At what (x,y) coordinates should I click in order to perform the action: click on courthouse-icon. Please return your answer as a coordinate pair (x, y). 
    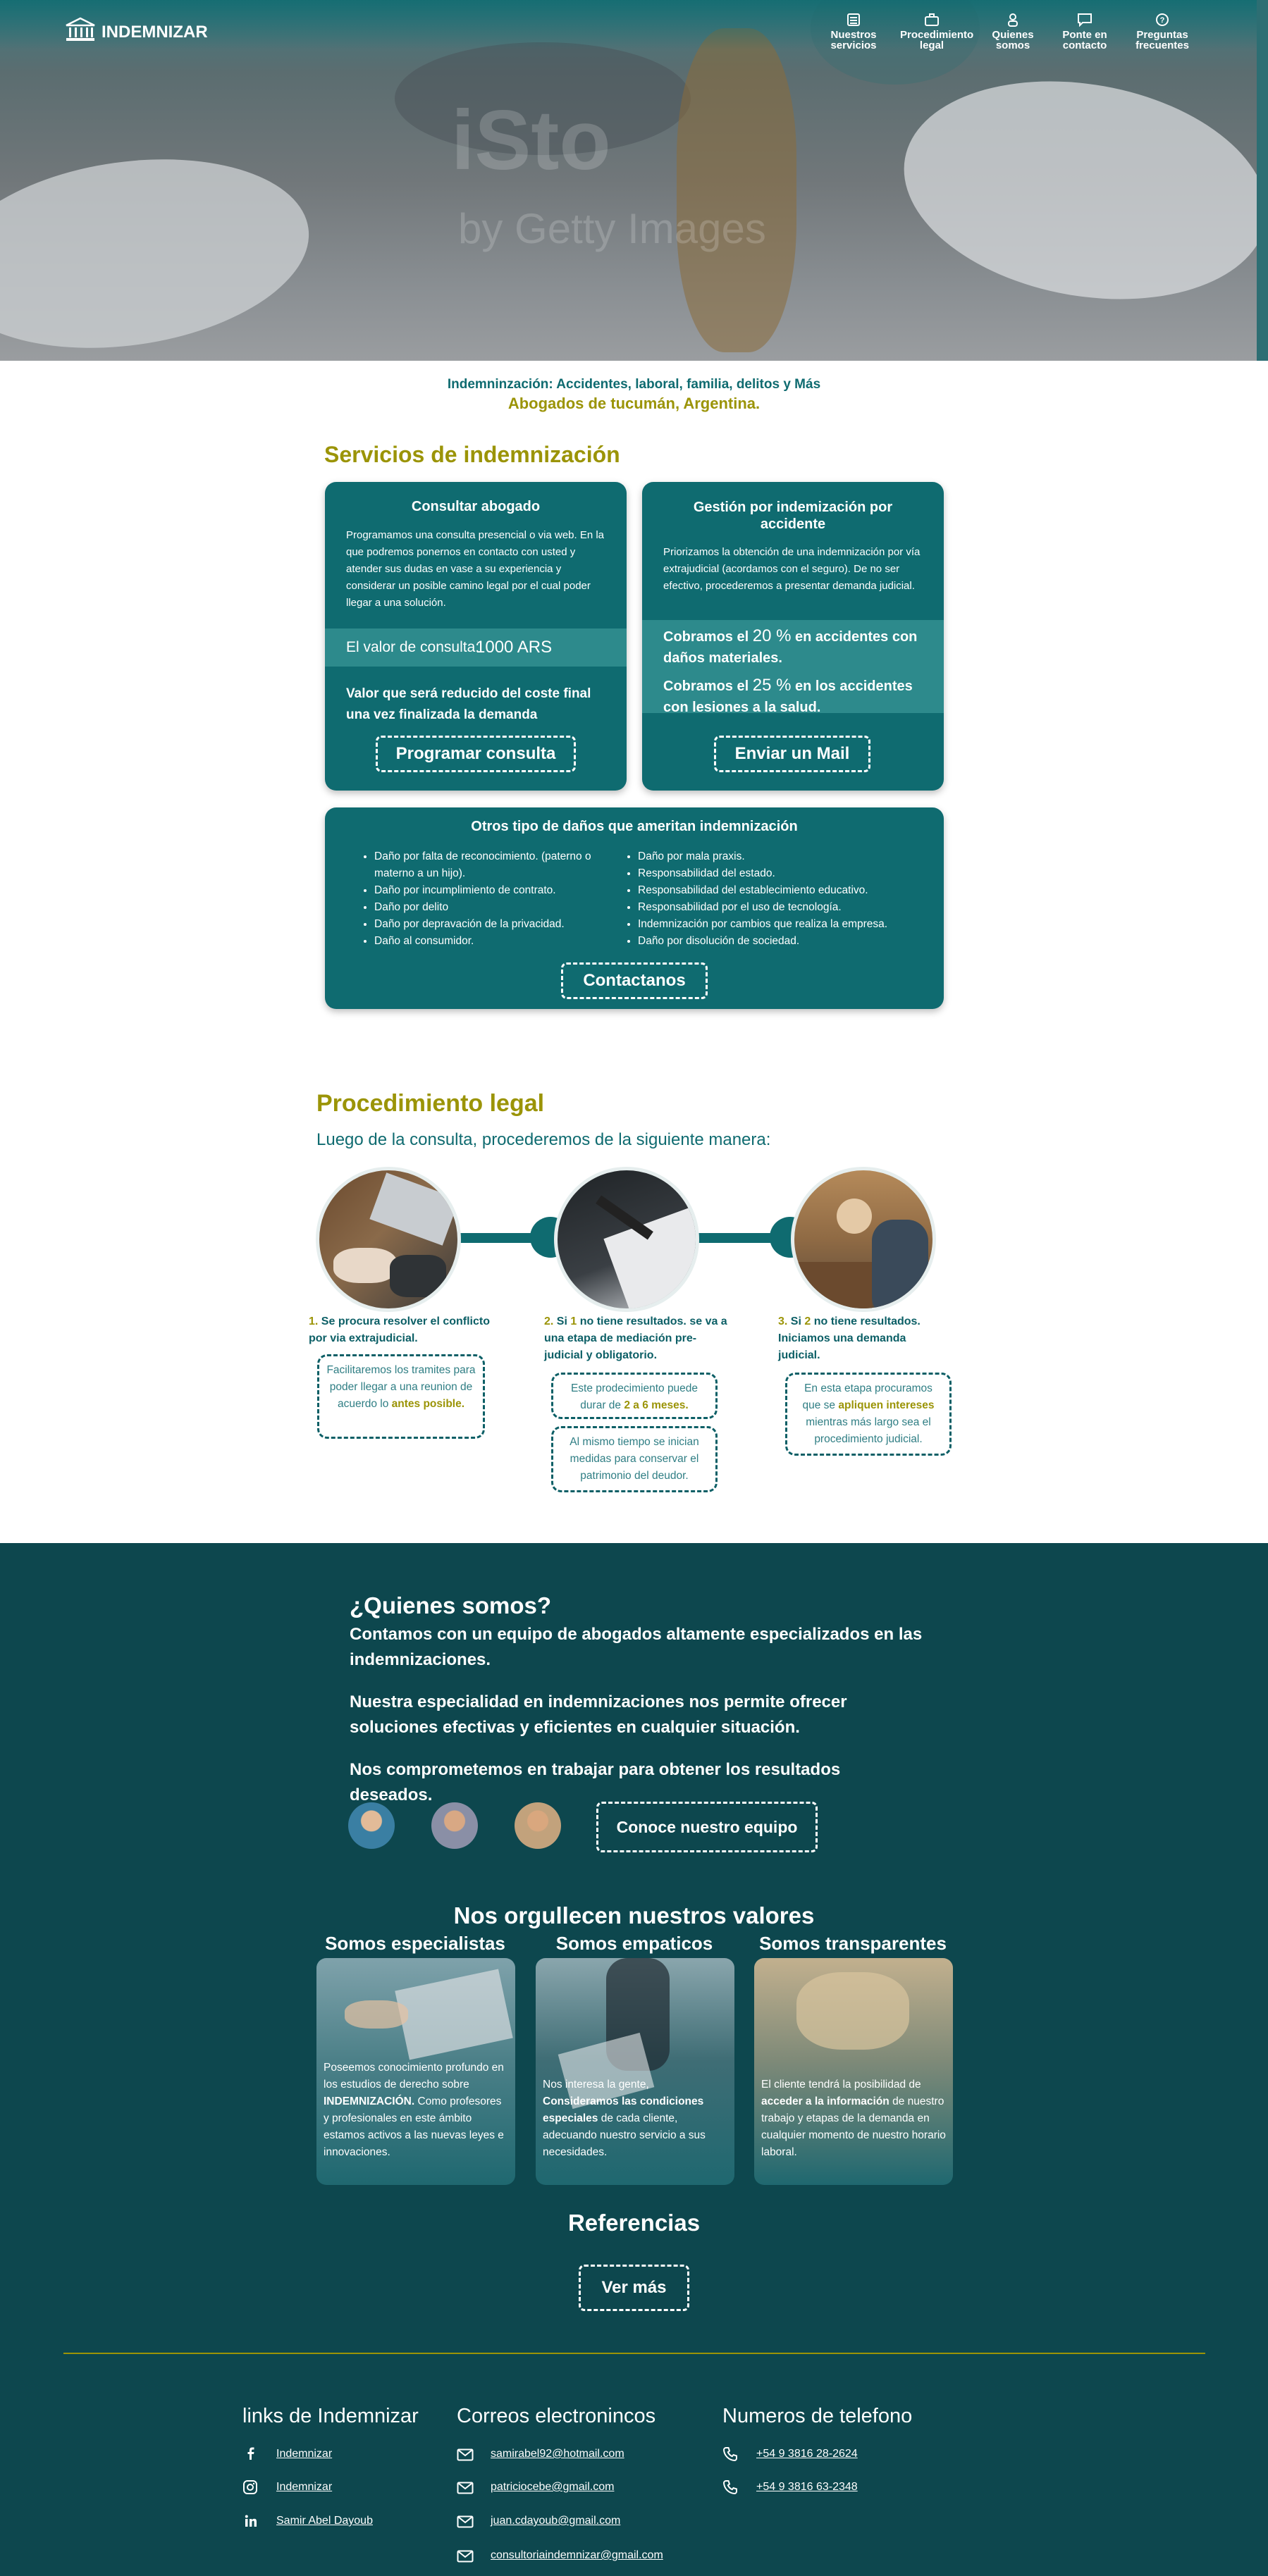
    Looking at the image, I should click on (81, 29).